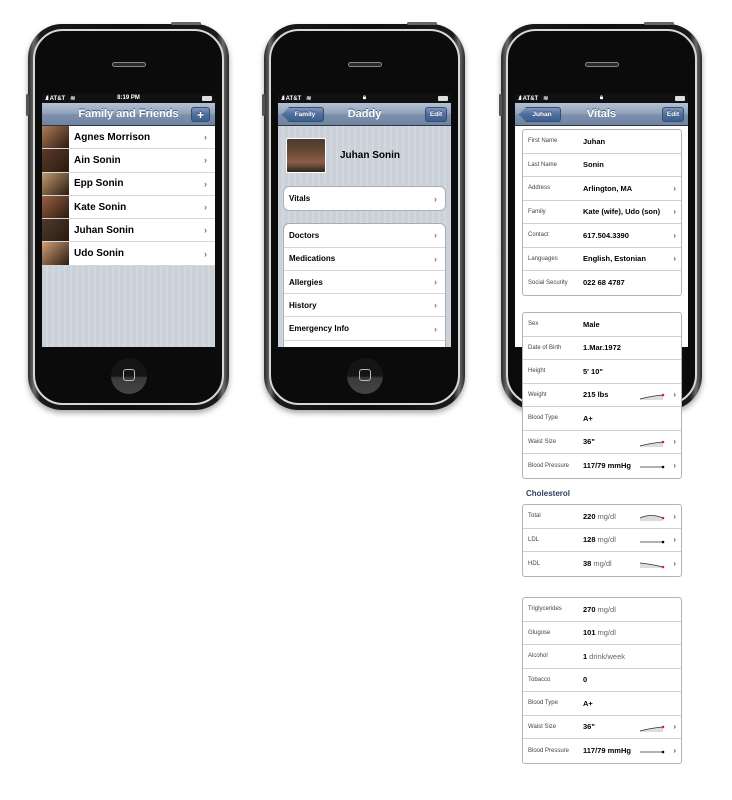 The width and height of the screenshot is (732, 800). What do you see at coordinates (128, 184) in the screenshot?
I see `contact-row: Epp Sonin ›` at bounding box center [128, 184].